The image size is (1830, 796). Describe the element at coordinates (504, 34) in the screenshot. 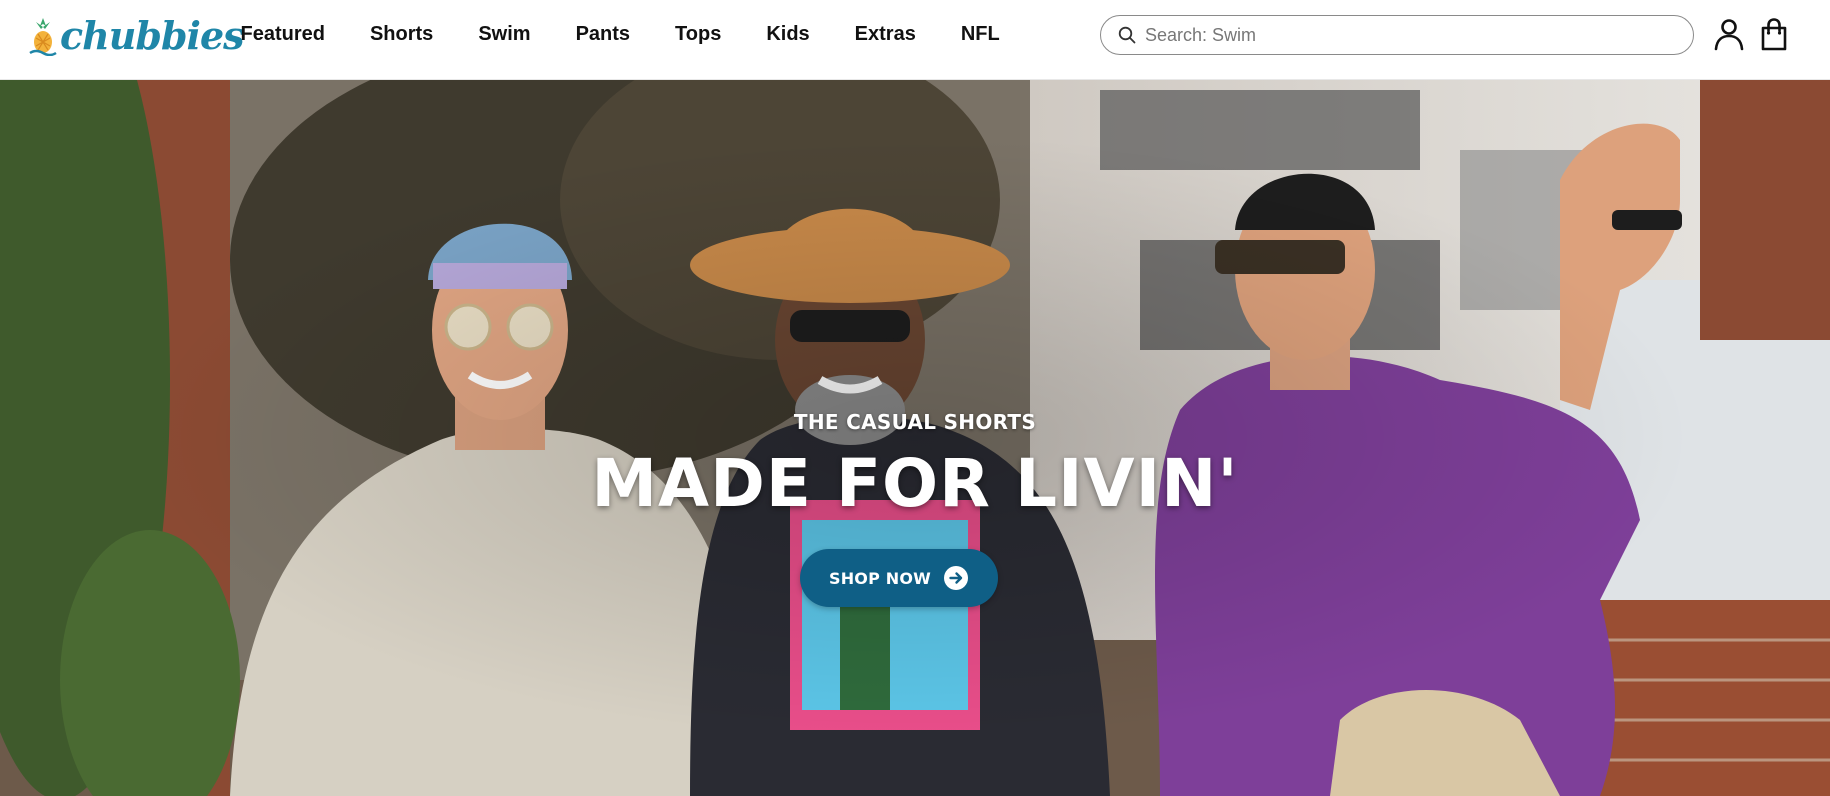

I see `nav-item-swim: Swim` at that location.